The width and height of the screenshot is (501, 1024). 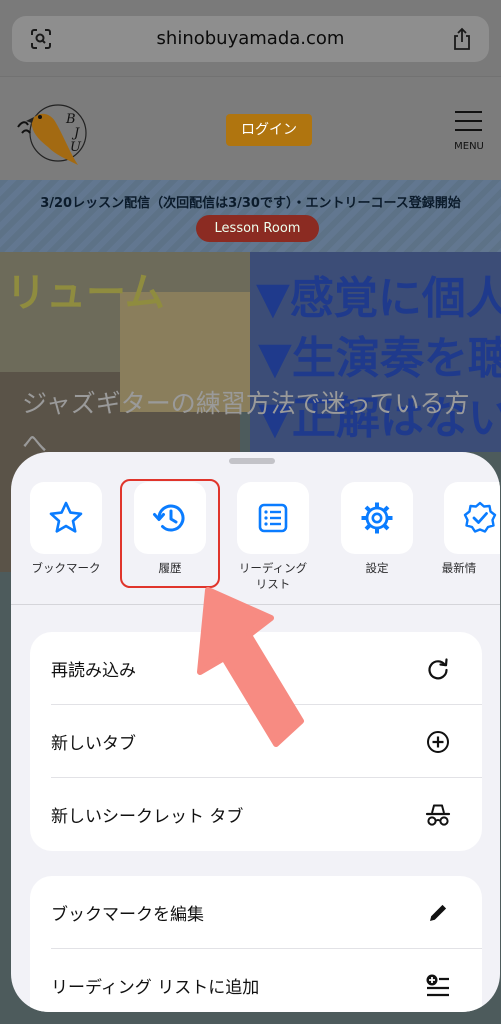 I want to click on login-button: ログイン, so click(x=269, y=130).